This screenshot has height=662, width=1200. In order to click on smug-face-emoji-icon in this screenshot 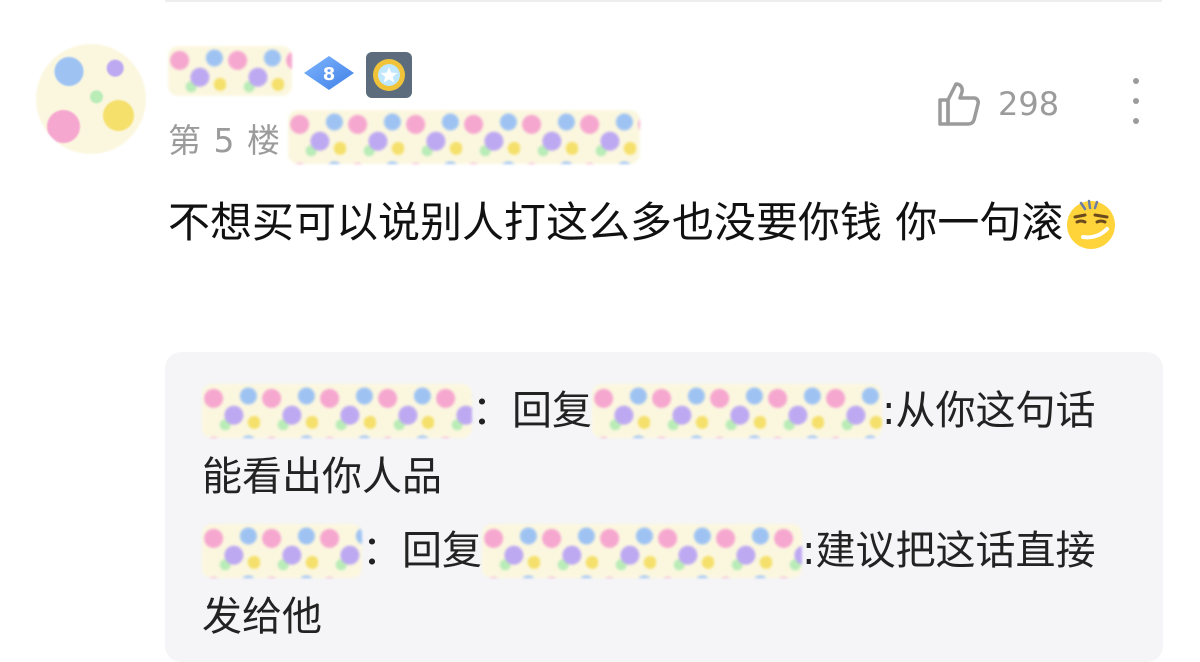, I will do `click(1091, 224)`.